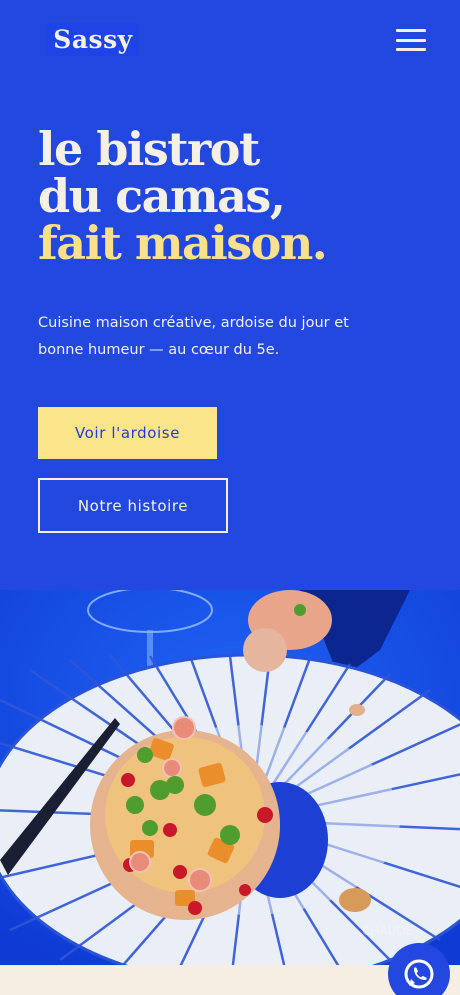 The height and width of the screenshot is (995, 460). I want to click on hamburger-menu-icon, so click(411, 40).